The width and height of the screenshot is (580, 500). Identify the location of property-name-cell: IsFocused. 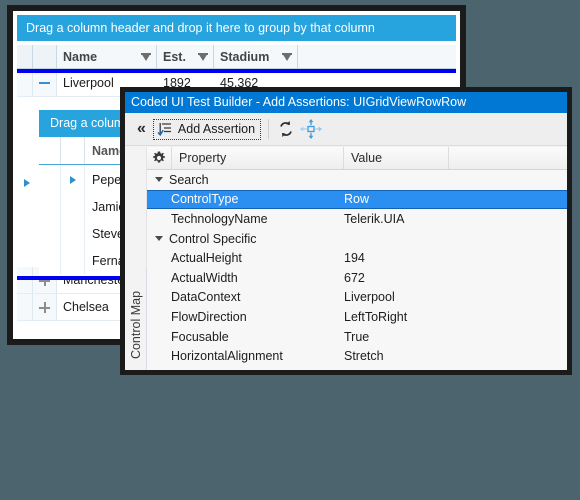
(245, 369).